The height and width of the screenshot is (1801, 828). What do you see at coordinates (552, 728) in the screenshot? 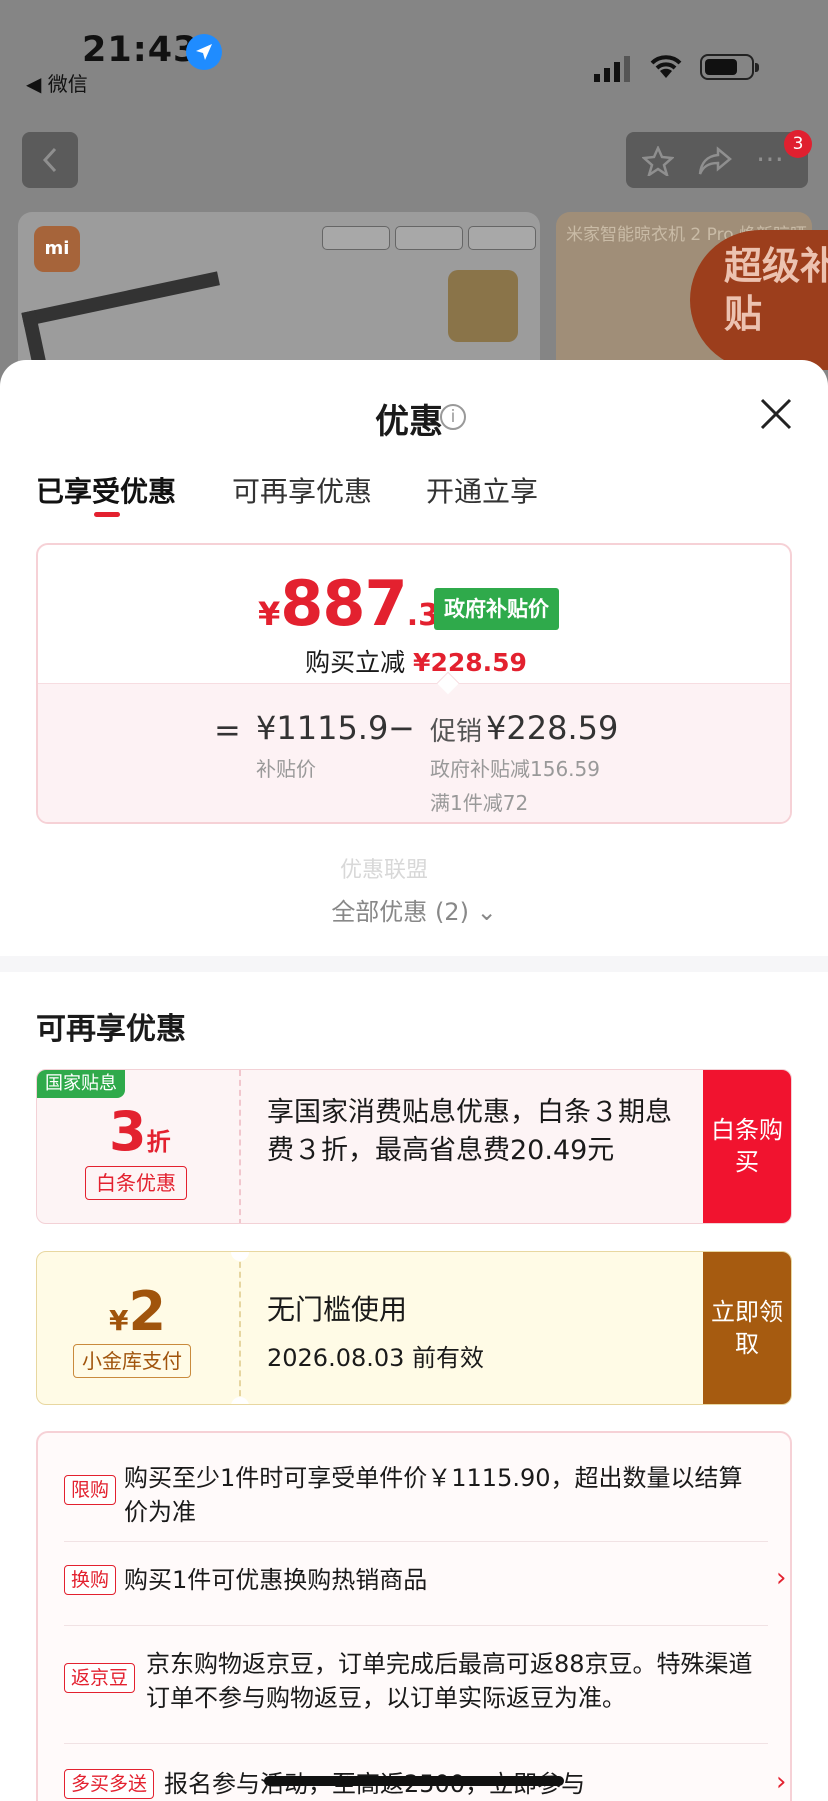
I see `promo-value: ¥228.59` at bounding box center [552, 728].